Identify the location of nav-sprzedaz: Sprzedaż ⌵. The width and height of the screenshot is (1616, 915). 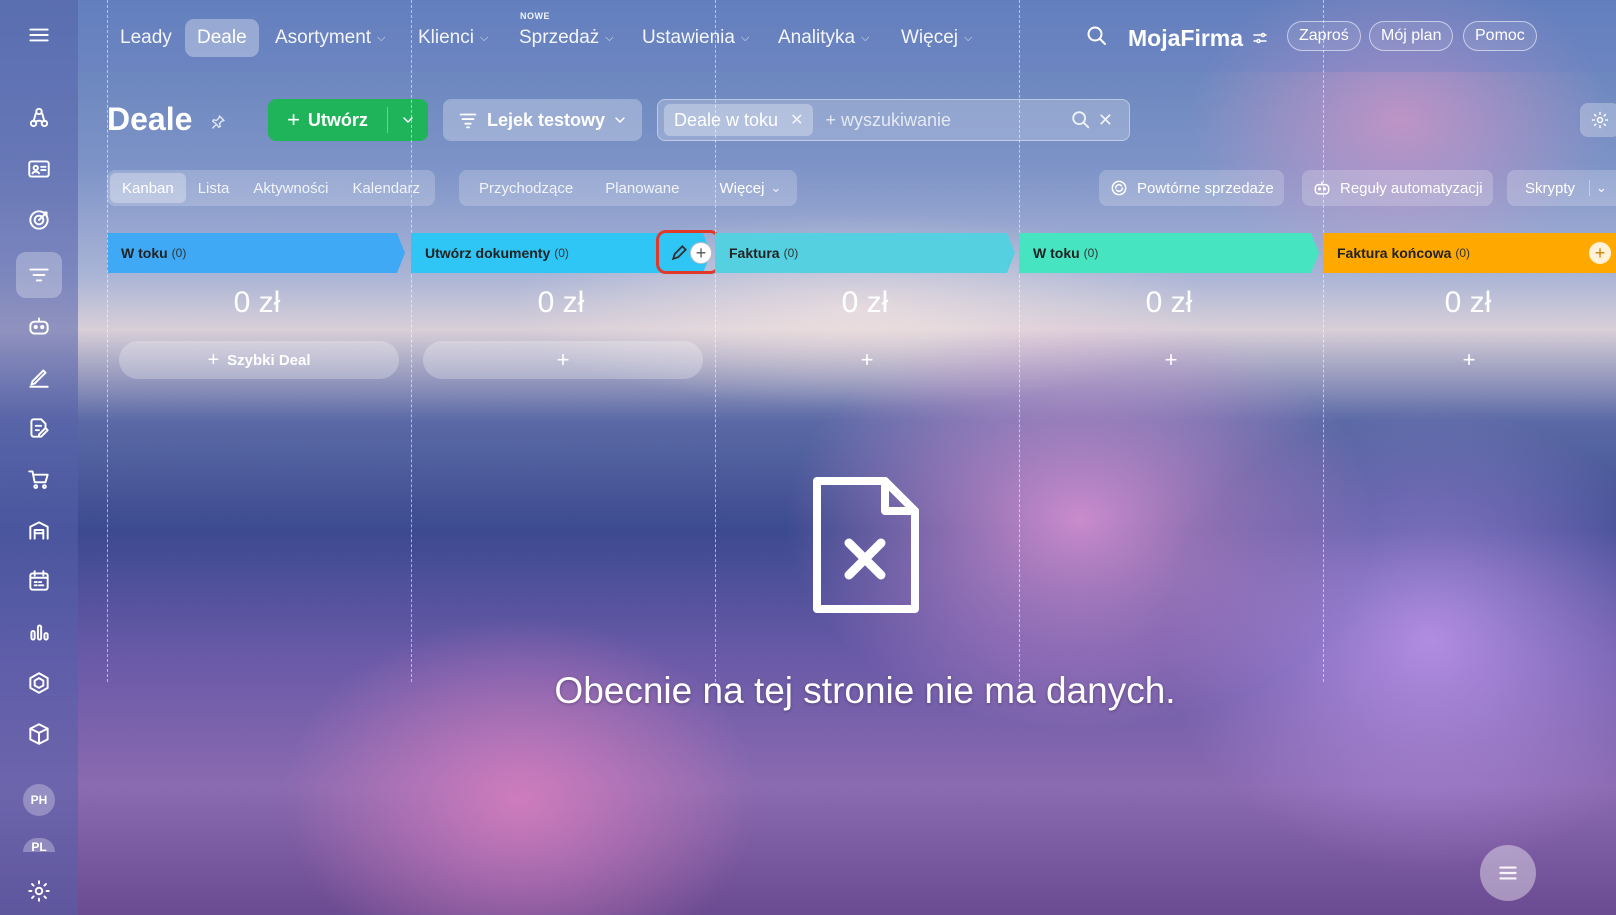
(566, 38).